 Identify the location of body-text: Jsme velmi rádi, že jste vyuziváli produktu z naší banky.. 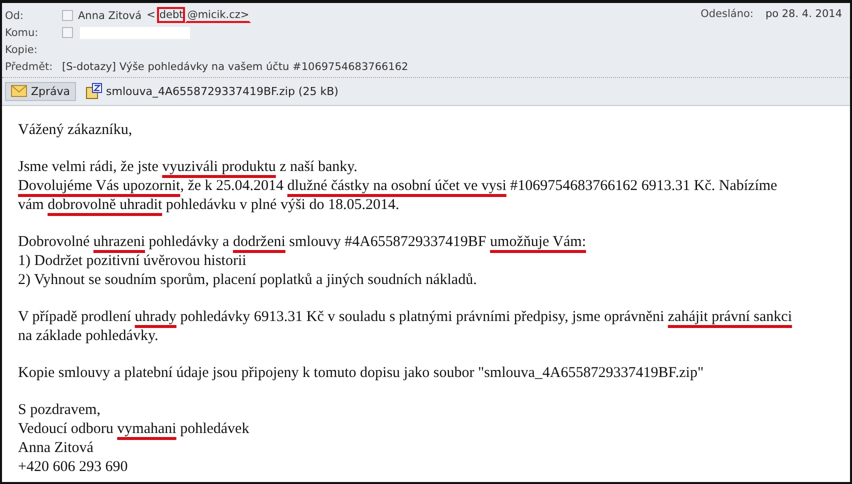
(188, 167).